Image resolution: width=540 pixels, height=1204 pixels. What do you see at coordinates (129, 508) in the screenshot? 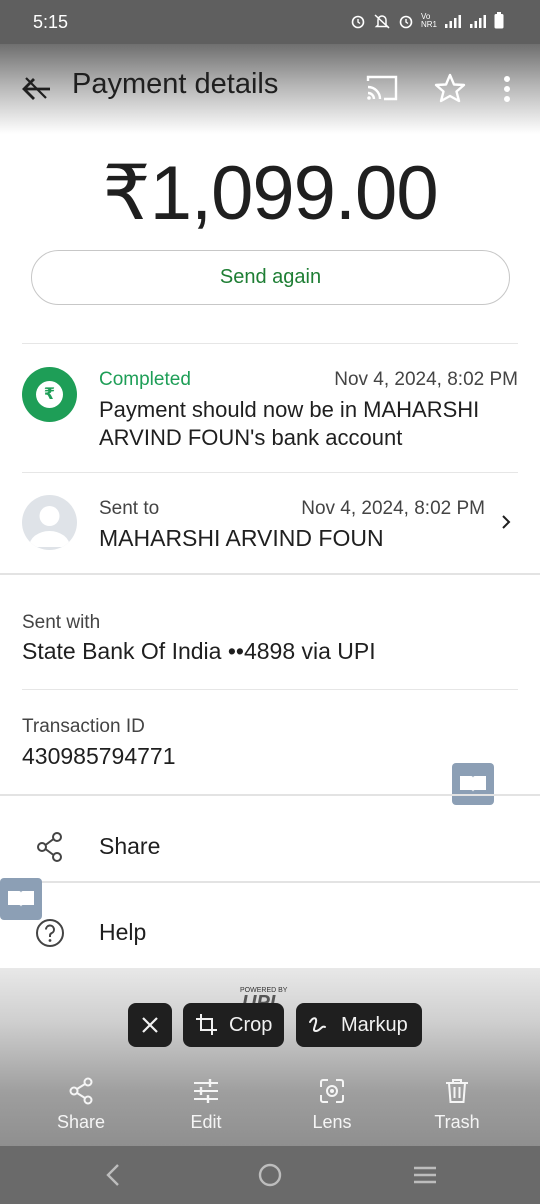
I see `sent-to-label: Sent to` at bounding box center [129, 508].